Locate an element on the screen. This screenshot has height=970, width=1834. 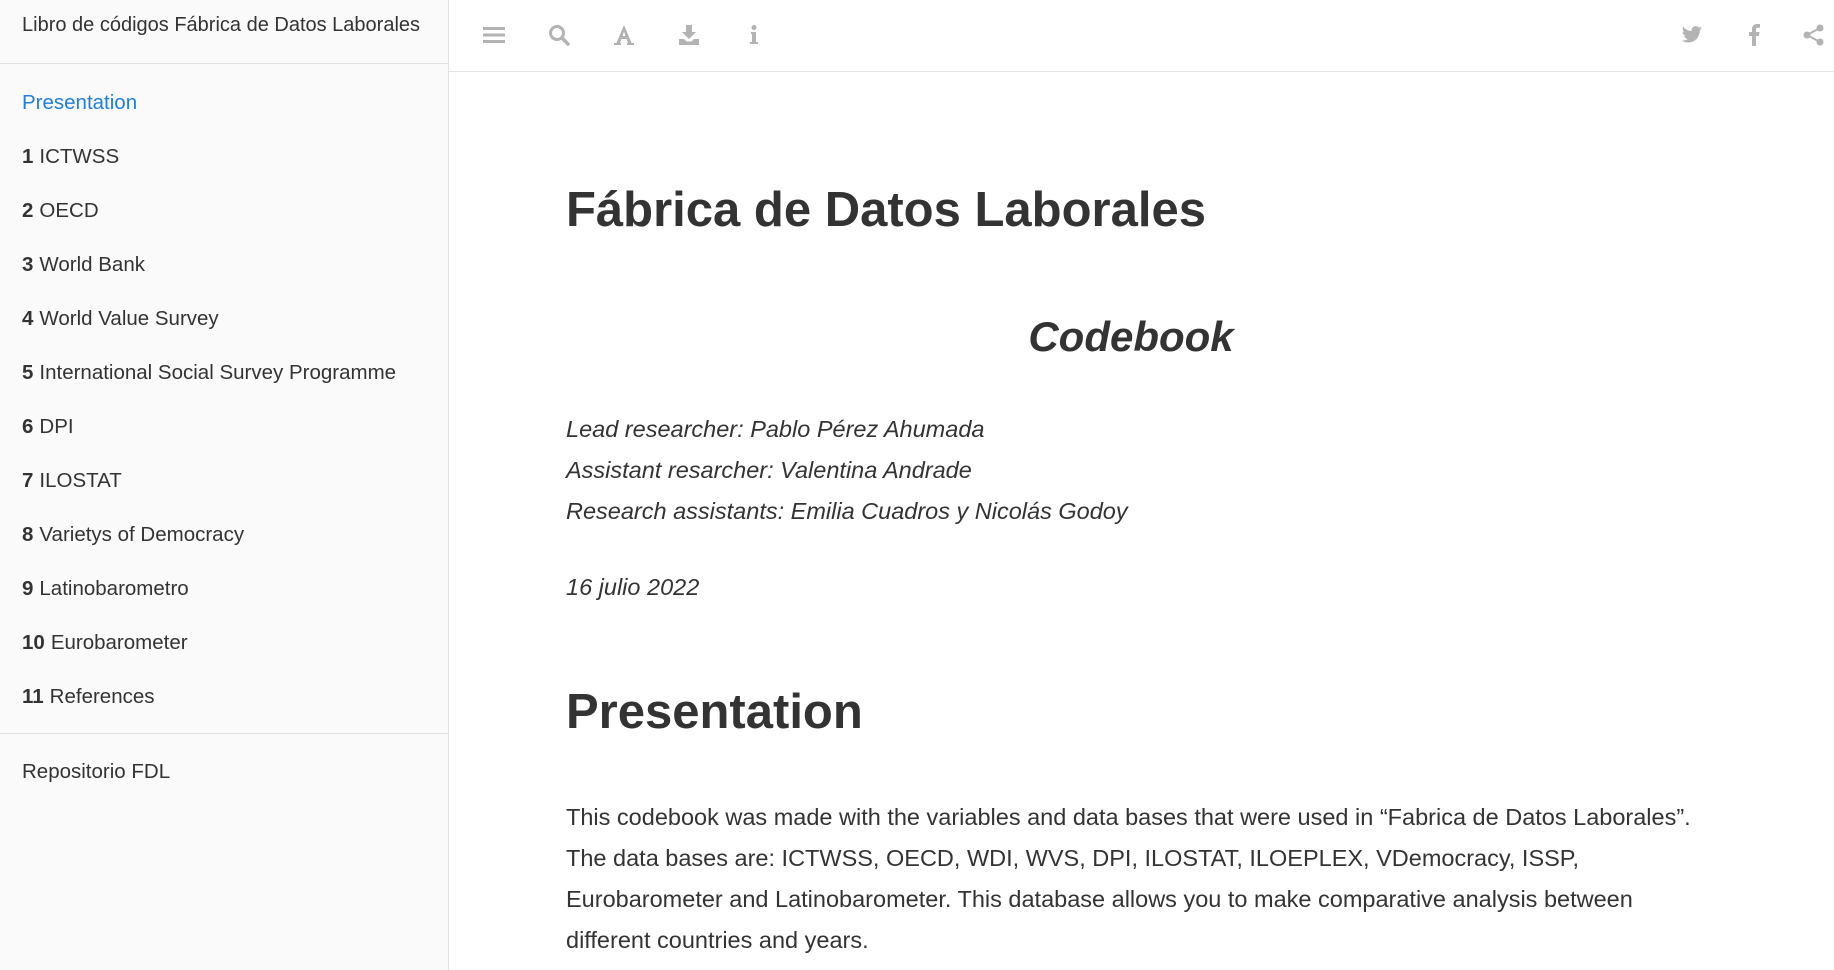
font-settings-button is located at coordinates (624, 35).